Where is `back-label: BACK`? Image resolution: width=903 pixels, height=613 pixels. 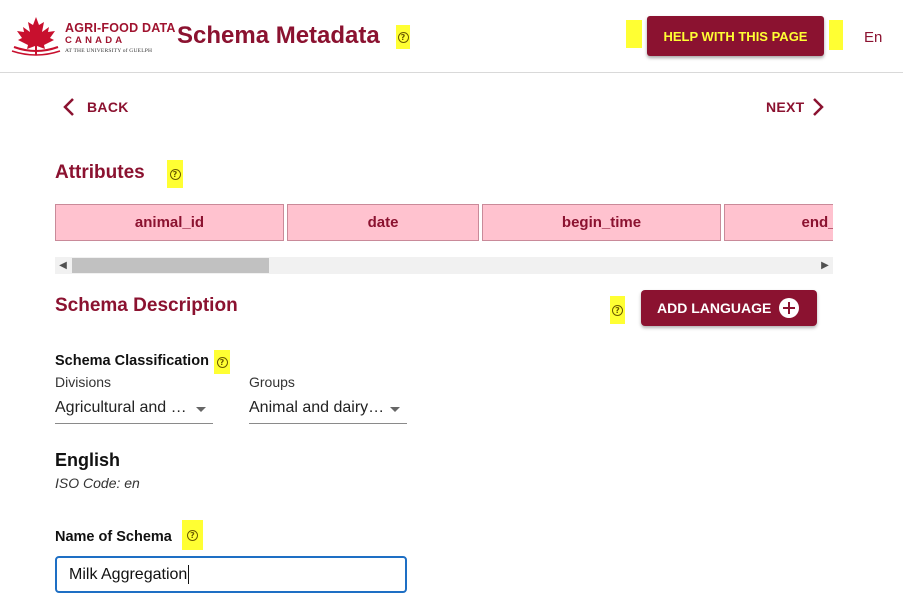 back-label: BACK is located at coordinates (108, 107).